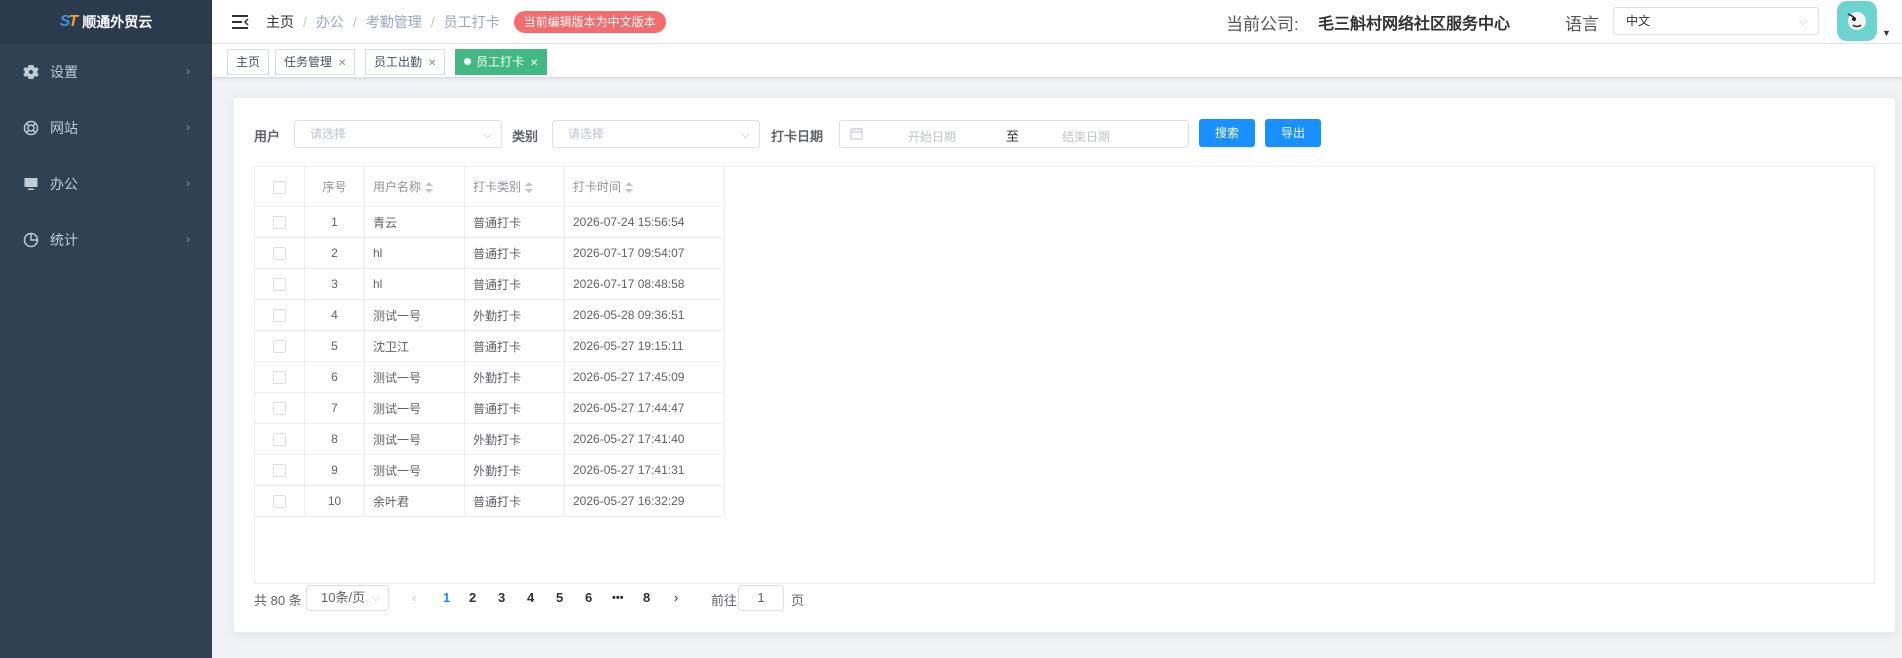 The width and height of the screenshot is (1902, 658). Describe the element at coordinates (240, 22) in the screenshot. I see `hamburger-menu-icon` at that location.